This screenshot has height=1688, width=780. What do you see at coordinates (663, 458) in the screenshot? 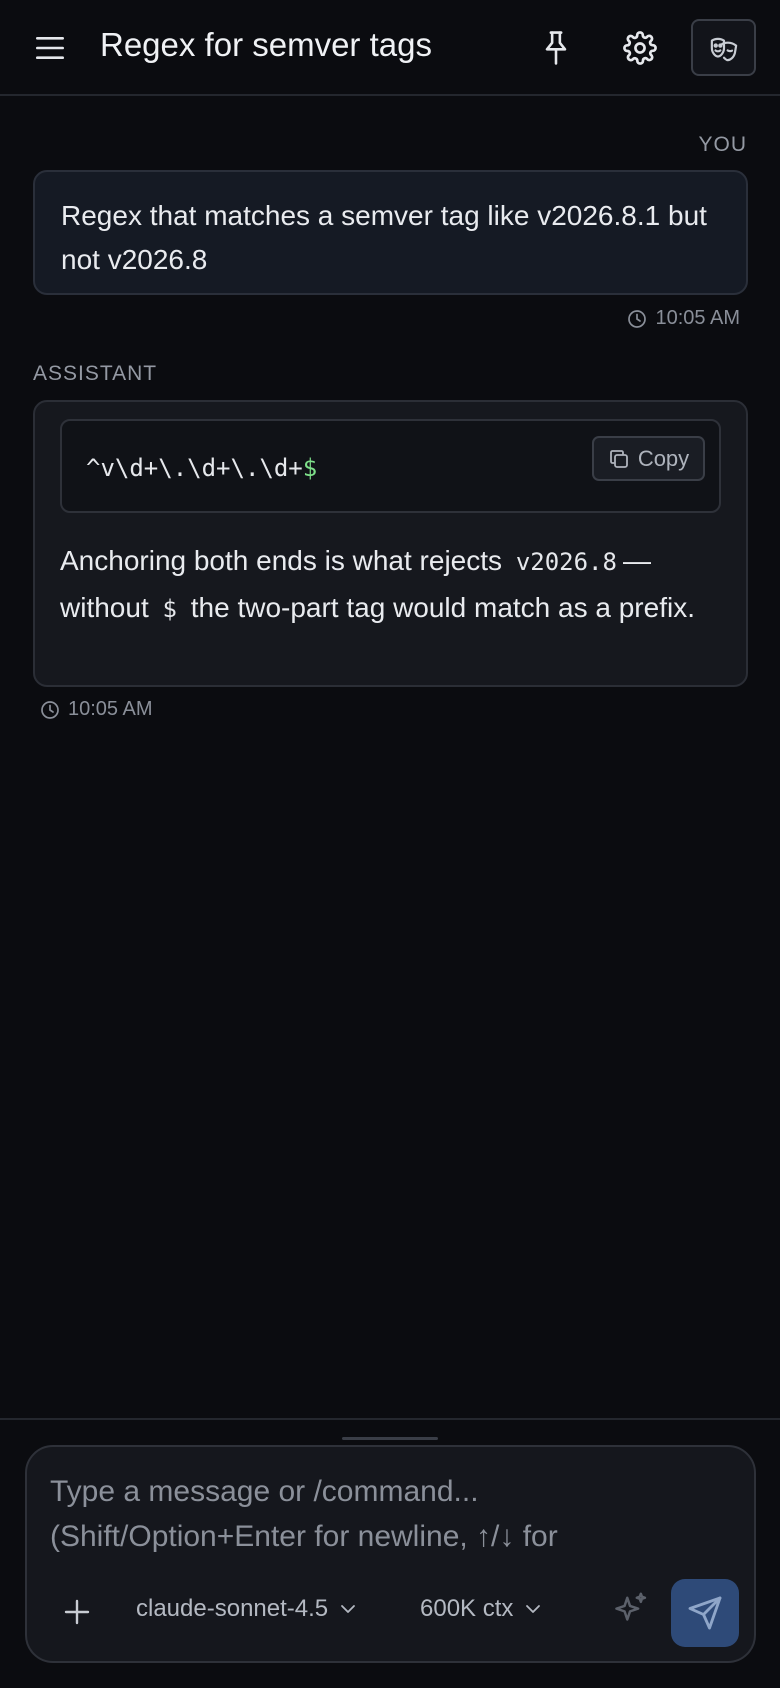
I see `copy-label: Copy` at bounding box center [663, 458].